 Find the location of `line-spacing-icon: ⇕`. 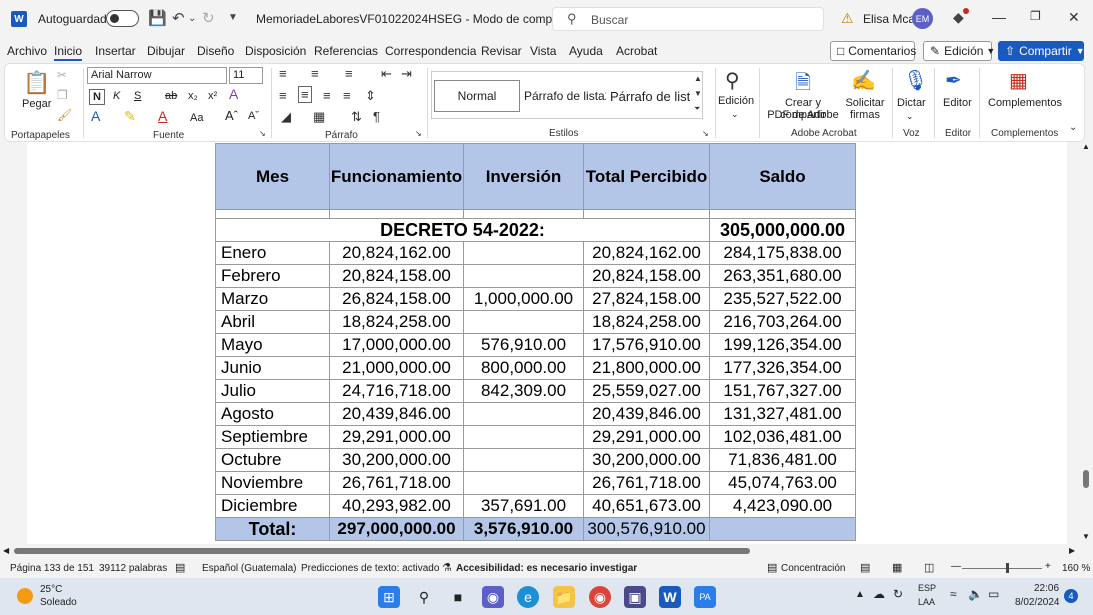

line-spacing-icon: ⇕ is located at coordinates (370, 96).